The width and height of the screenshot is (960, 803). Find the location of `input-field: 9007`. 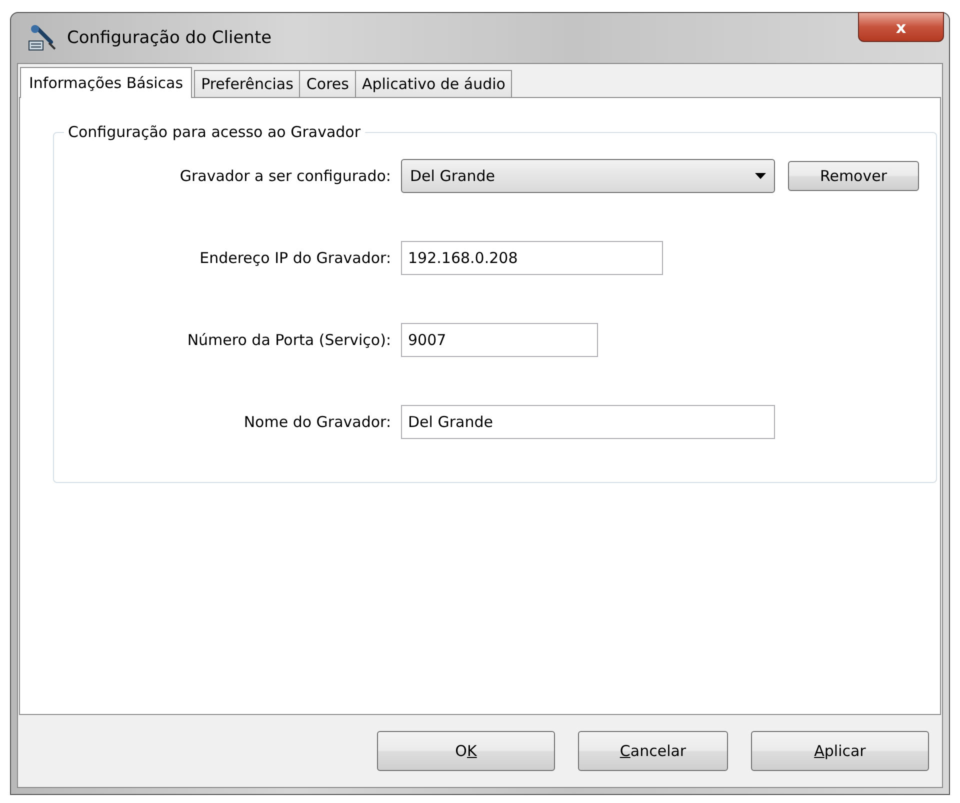

input-field: 9007 is located at coordinates (499, 340).